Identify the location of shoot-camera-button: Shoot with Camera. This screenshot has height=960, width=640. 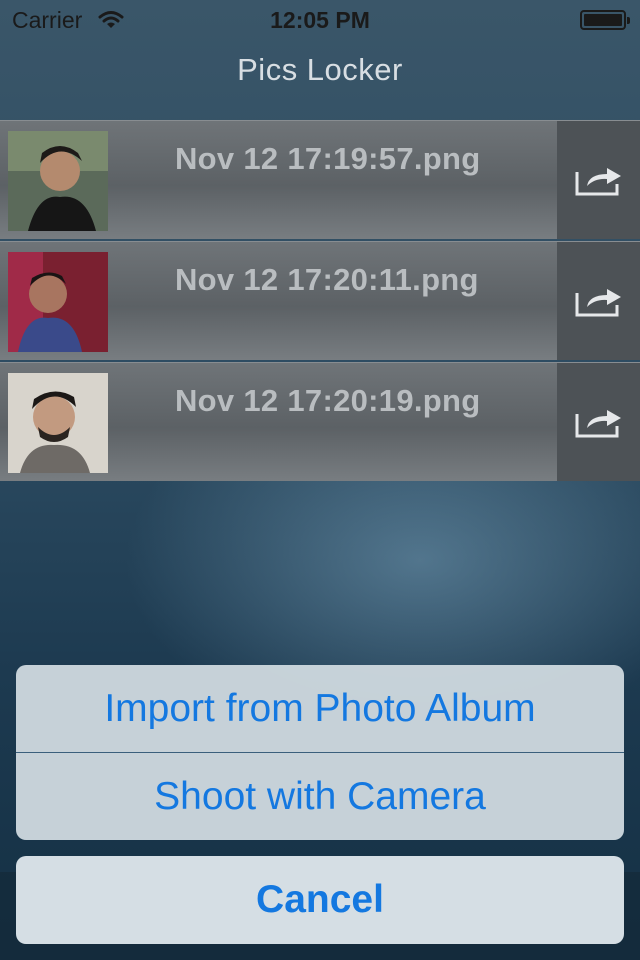
(320, 796).